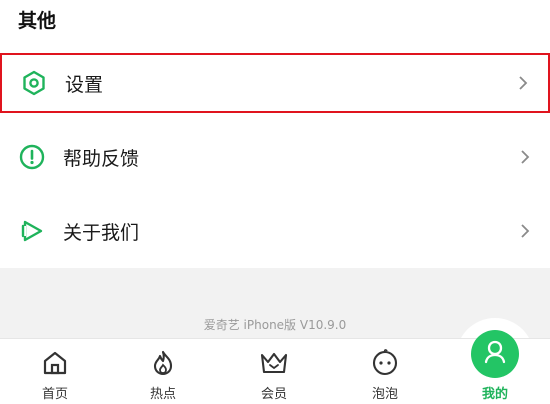  Describe the element at coordinates (32, 157) in the screenshot. I see `exclamation-circle-icon` at that location.